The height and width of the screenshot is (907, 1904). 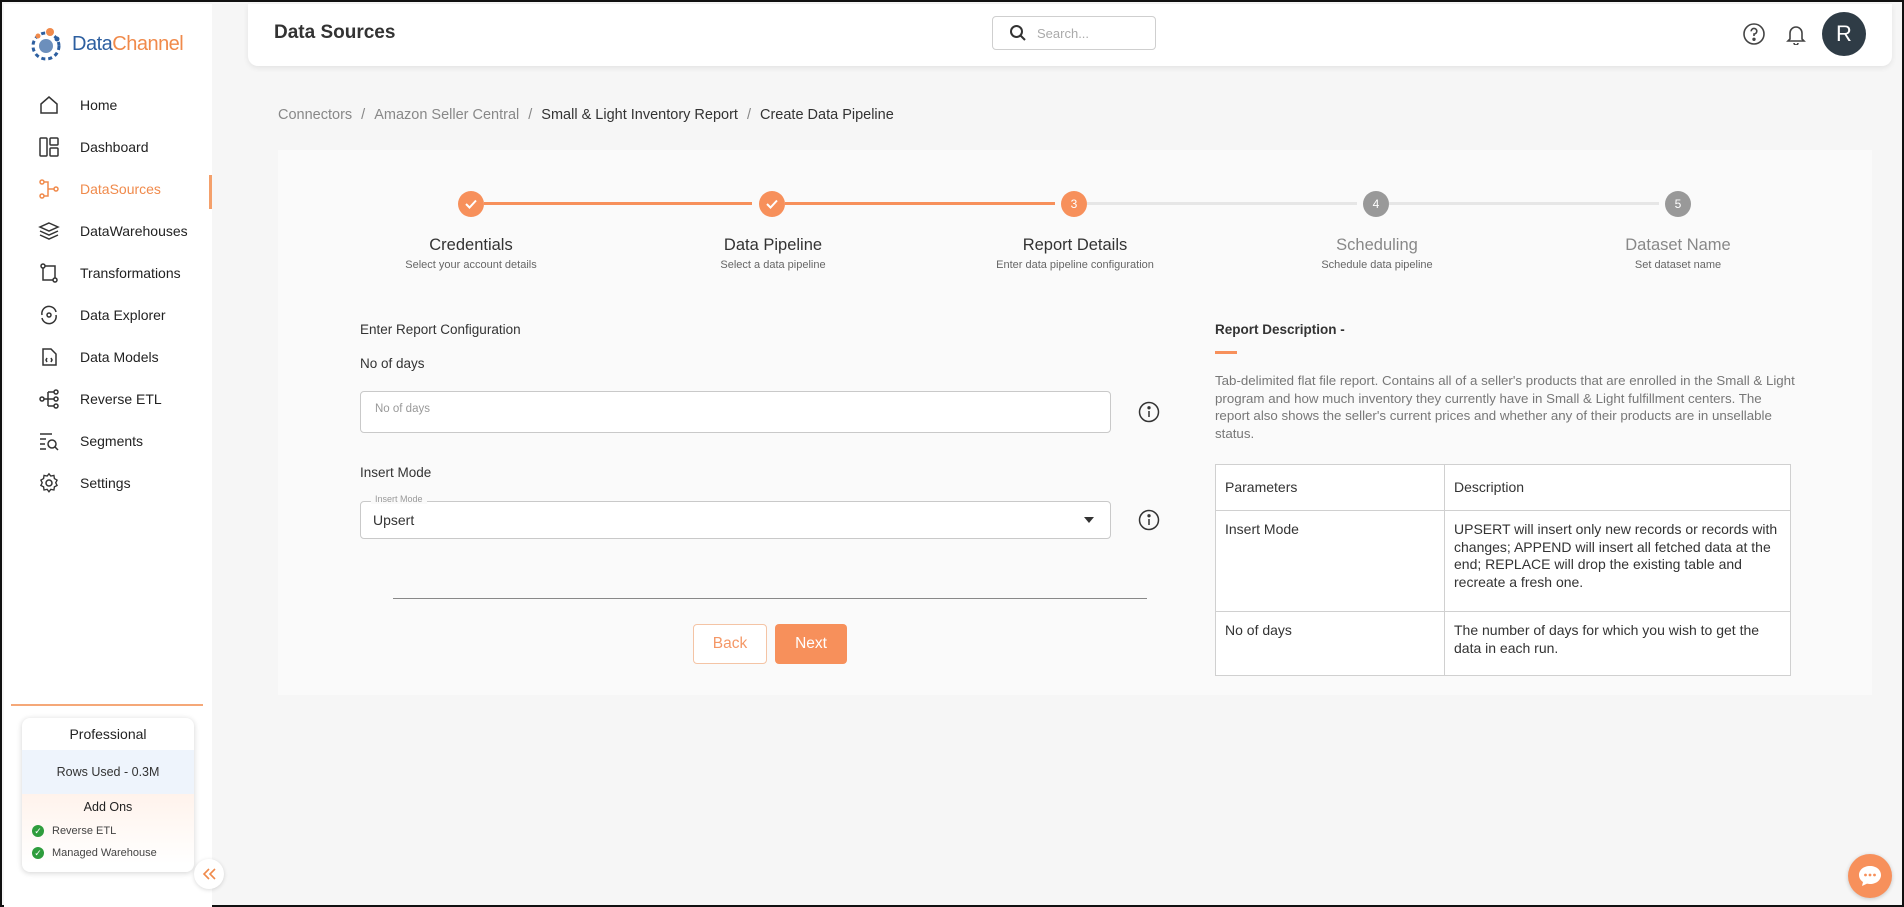 I want to click on step-number: 3, so click(x=1074, y=204).